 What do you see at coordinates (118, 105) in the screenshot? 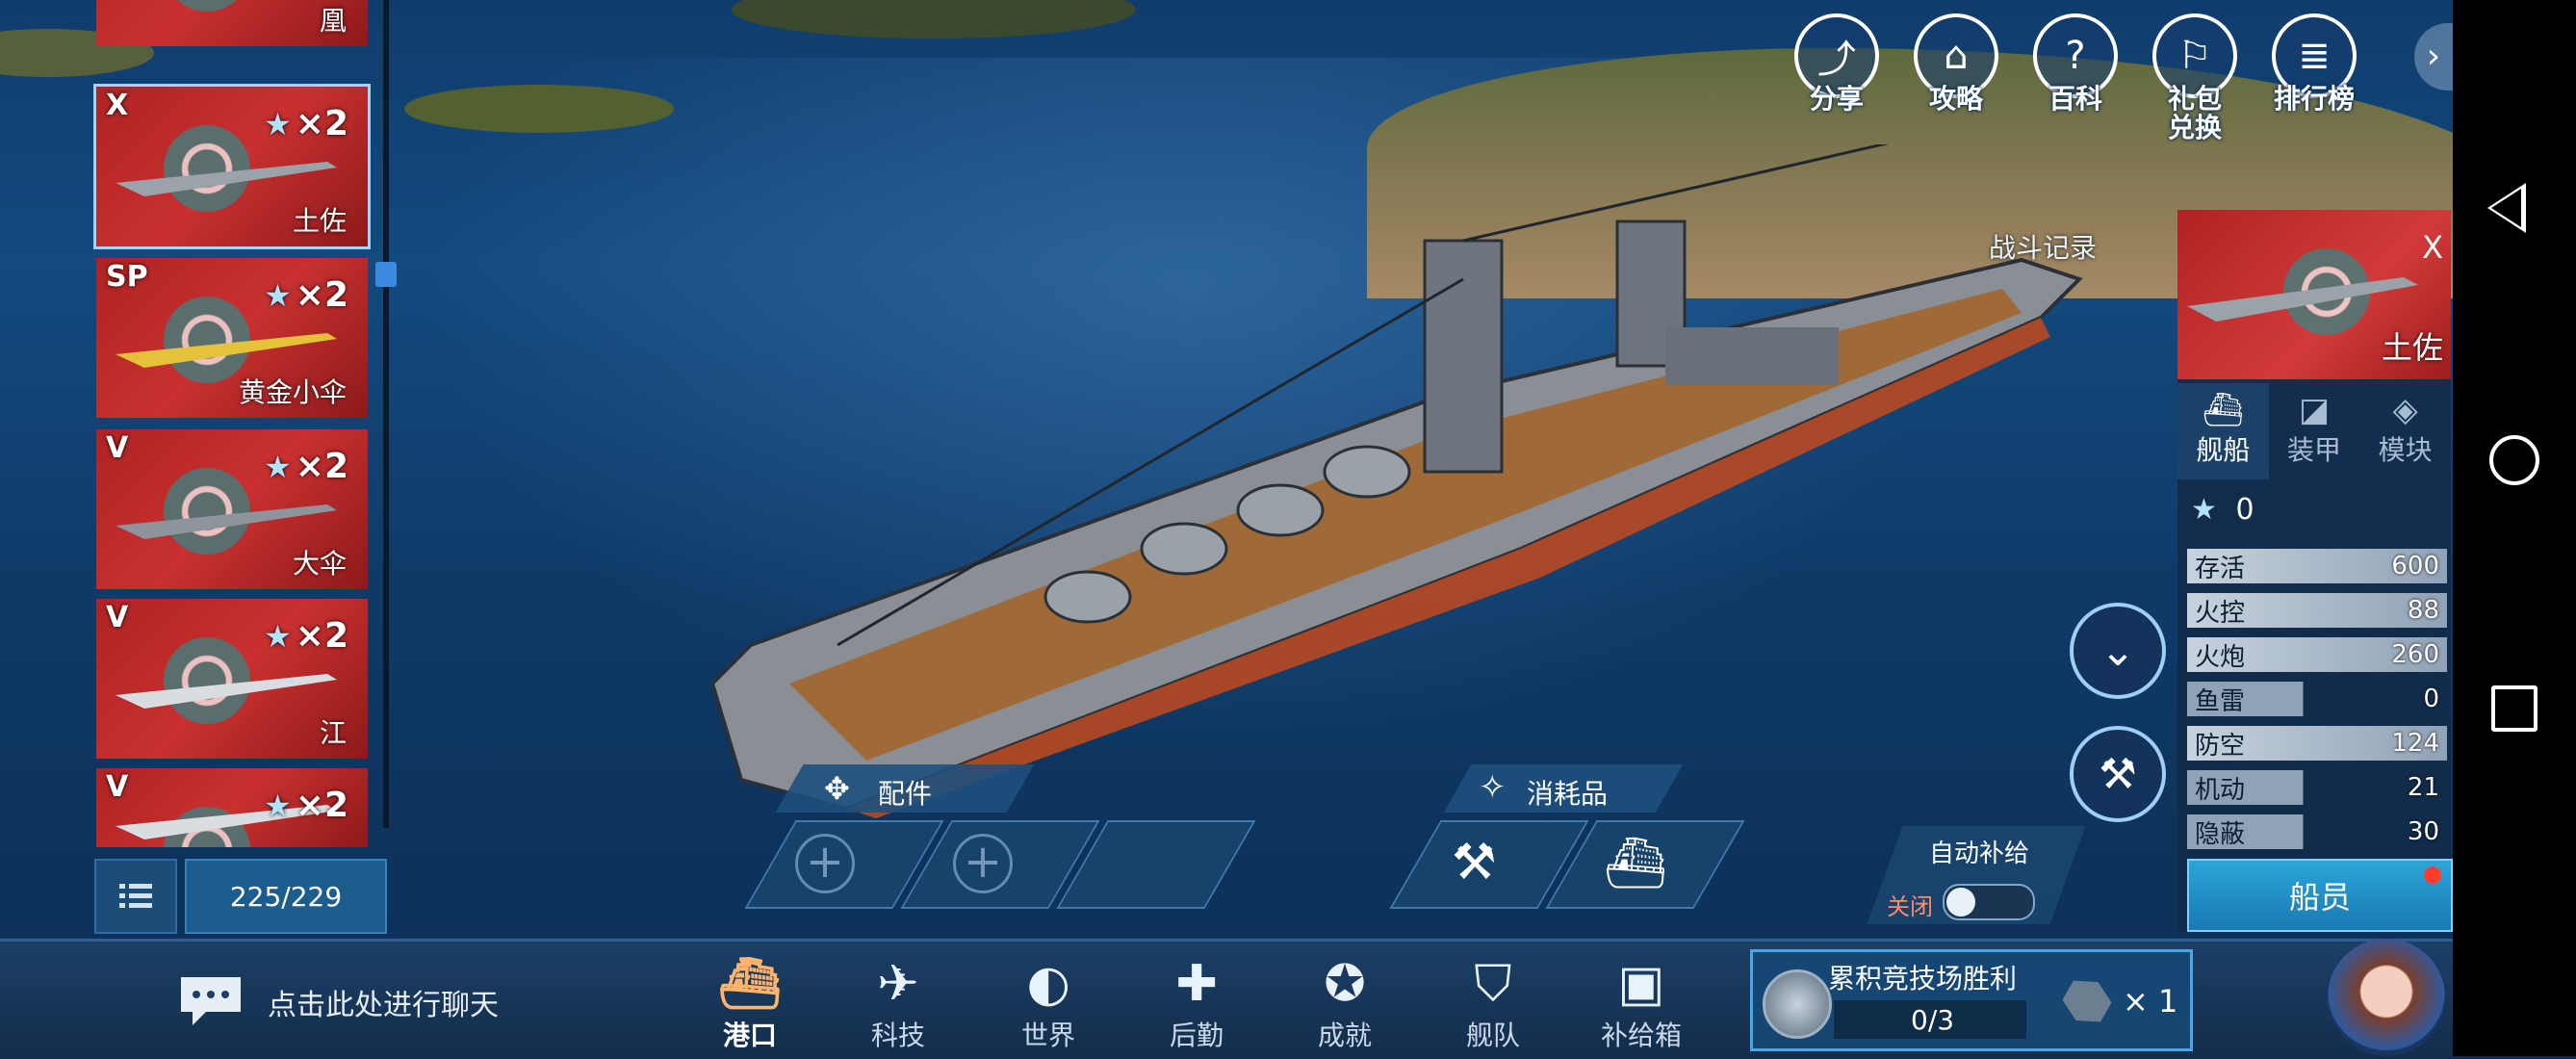
I see `ship-tier: X` at bounding box center [118, 105].